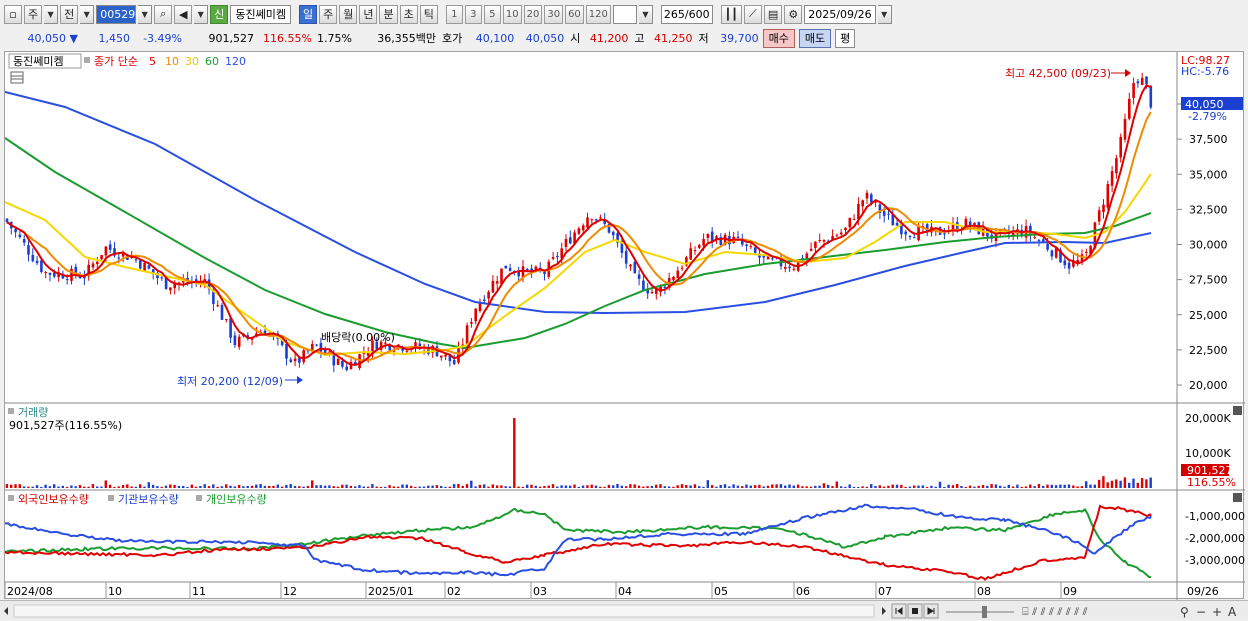 The width and height of the screenshot is (1248, 621). What do you see at coordinates (512, 14) in the screenshot?
I see `interval-10: 10` at bounding box center [512, 14].